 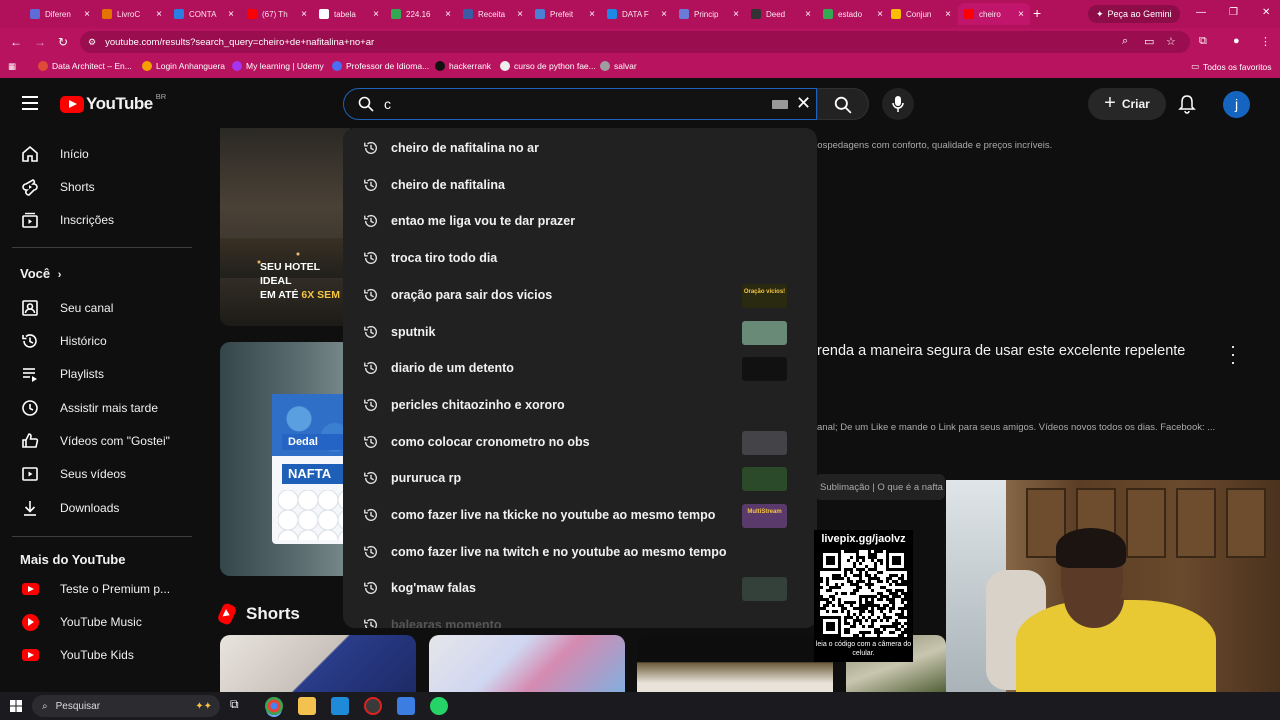 I want to click on browser-tab: Diferen ×, so click(x=60, y=14).